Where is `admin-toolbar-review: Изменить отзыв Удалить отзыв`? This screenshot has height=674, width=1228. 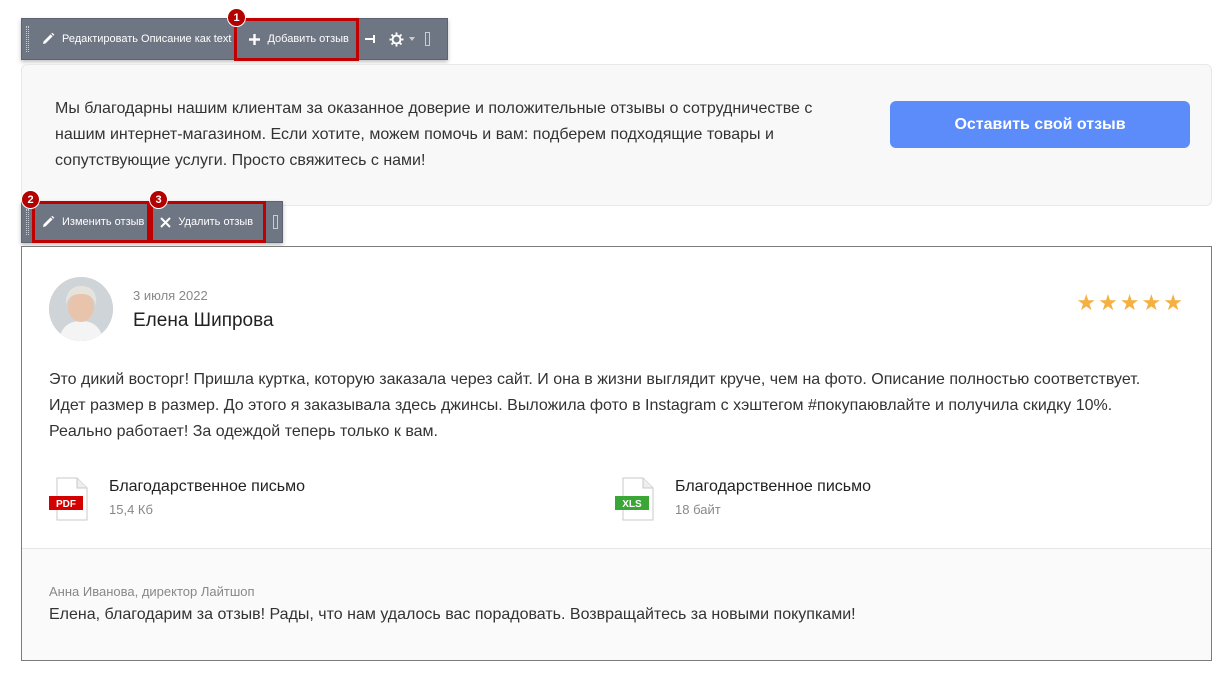
admin-toolbar-review: Изменить отзыв Удалить отзыв is located at coordinates (152, 222).